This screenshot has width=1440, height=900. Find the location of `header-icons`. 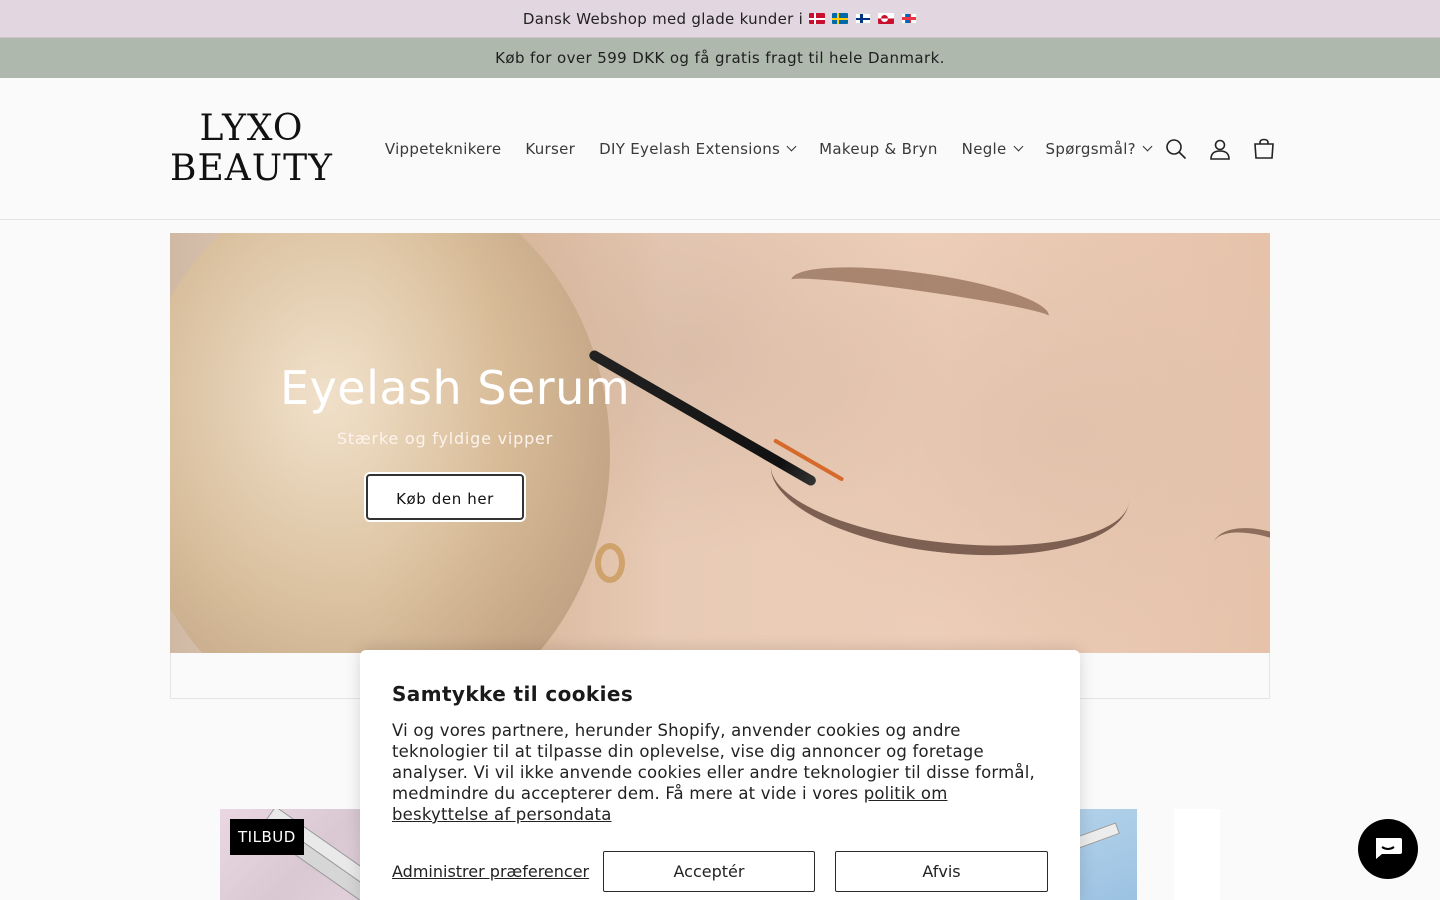

header-icons is located at coordinates (1220, 149).